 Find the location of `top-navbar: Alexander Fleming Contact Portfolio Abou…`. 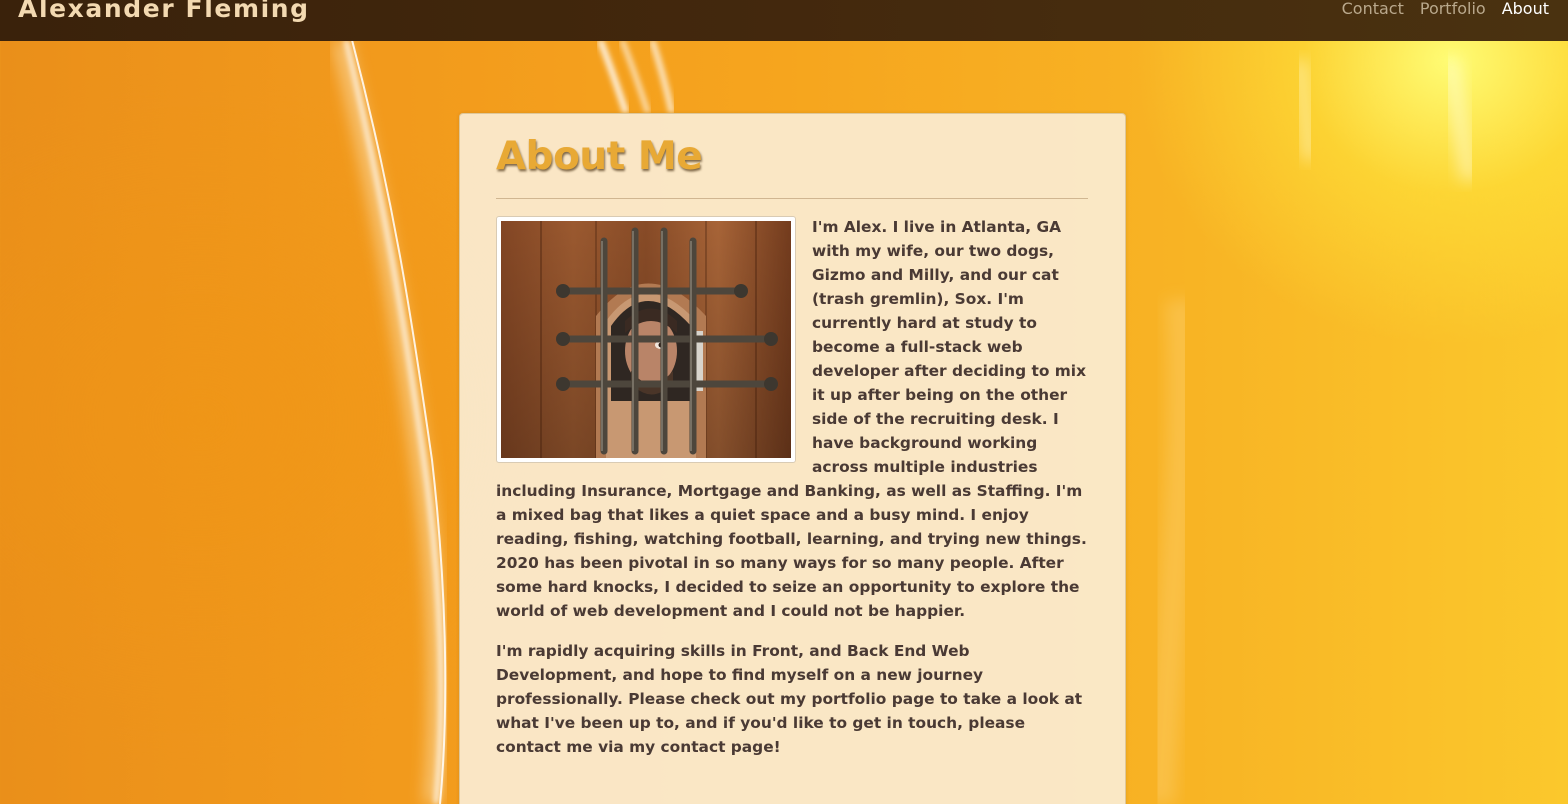

top-navbar: Alexander Fleming Contact Portfolio Abou… is located at coordinates (784, 20).